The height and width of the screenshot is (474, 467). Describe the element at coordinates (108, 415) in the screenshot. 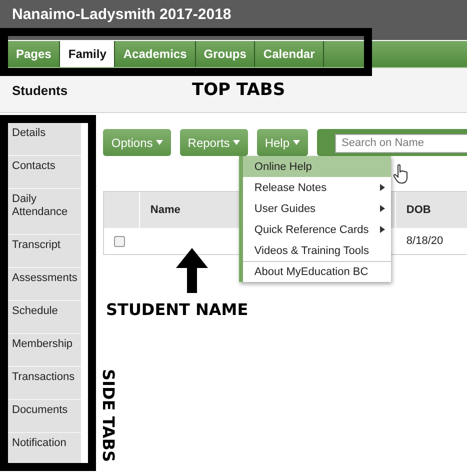

I see `annotation-label: SIDE TABS` at that location.